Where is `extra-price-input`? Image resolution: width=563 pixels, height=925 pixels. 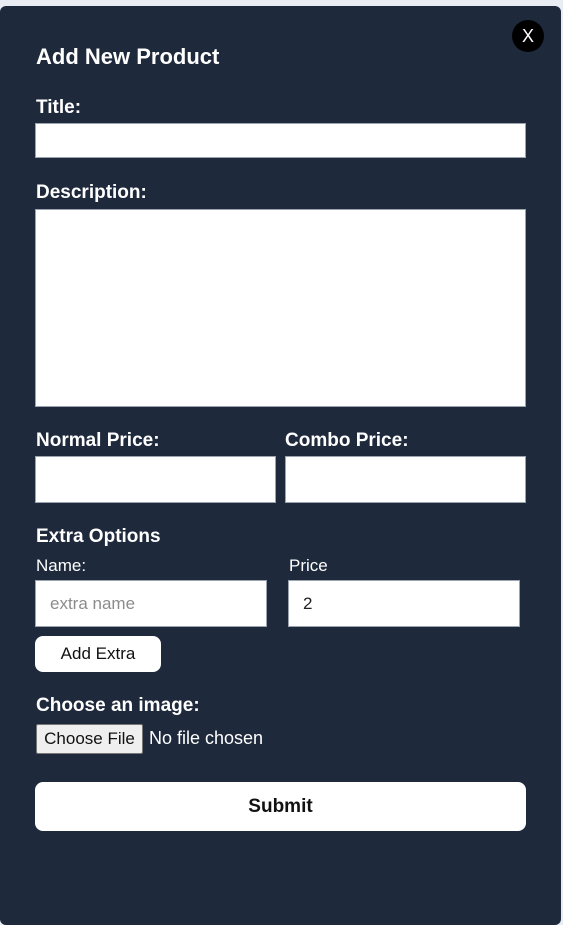 extra-price-input is located at coordinates (404, 603).